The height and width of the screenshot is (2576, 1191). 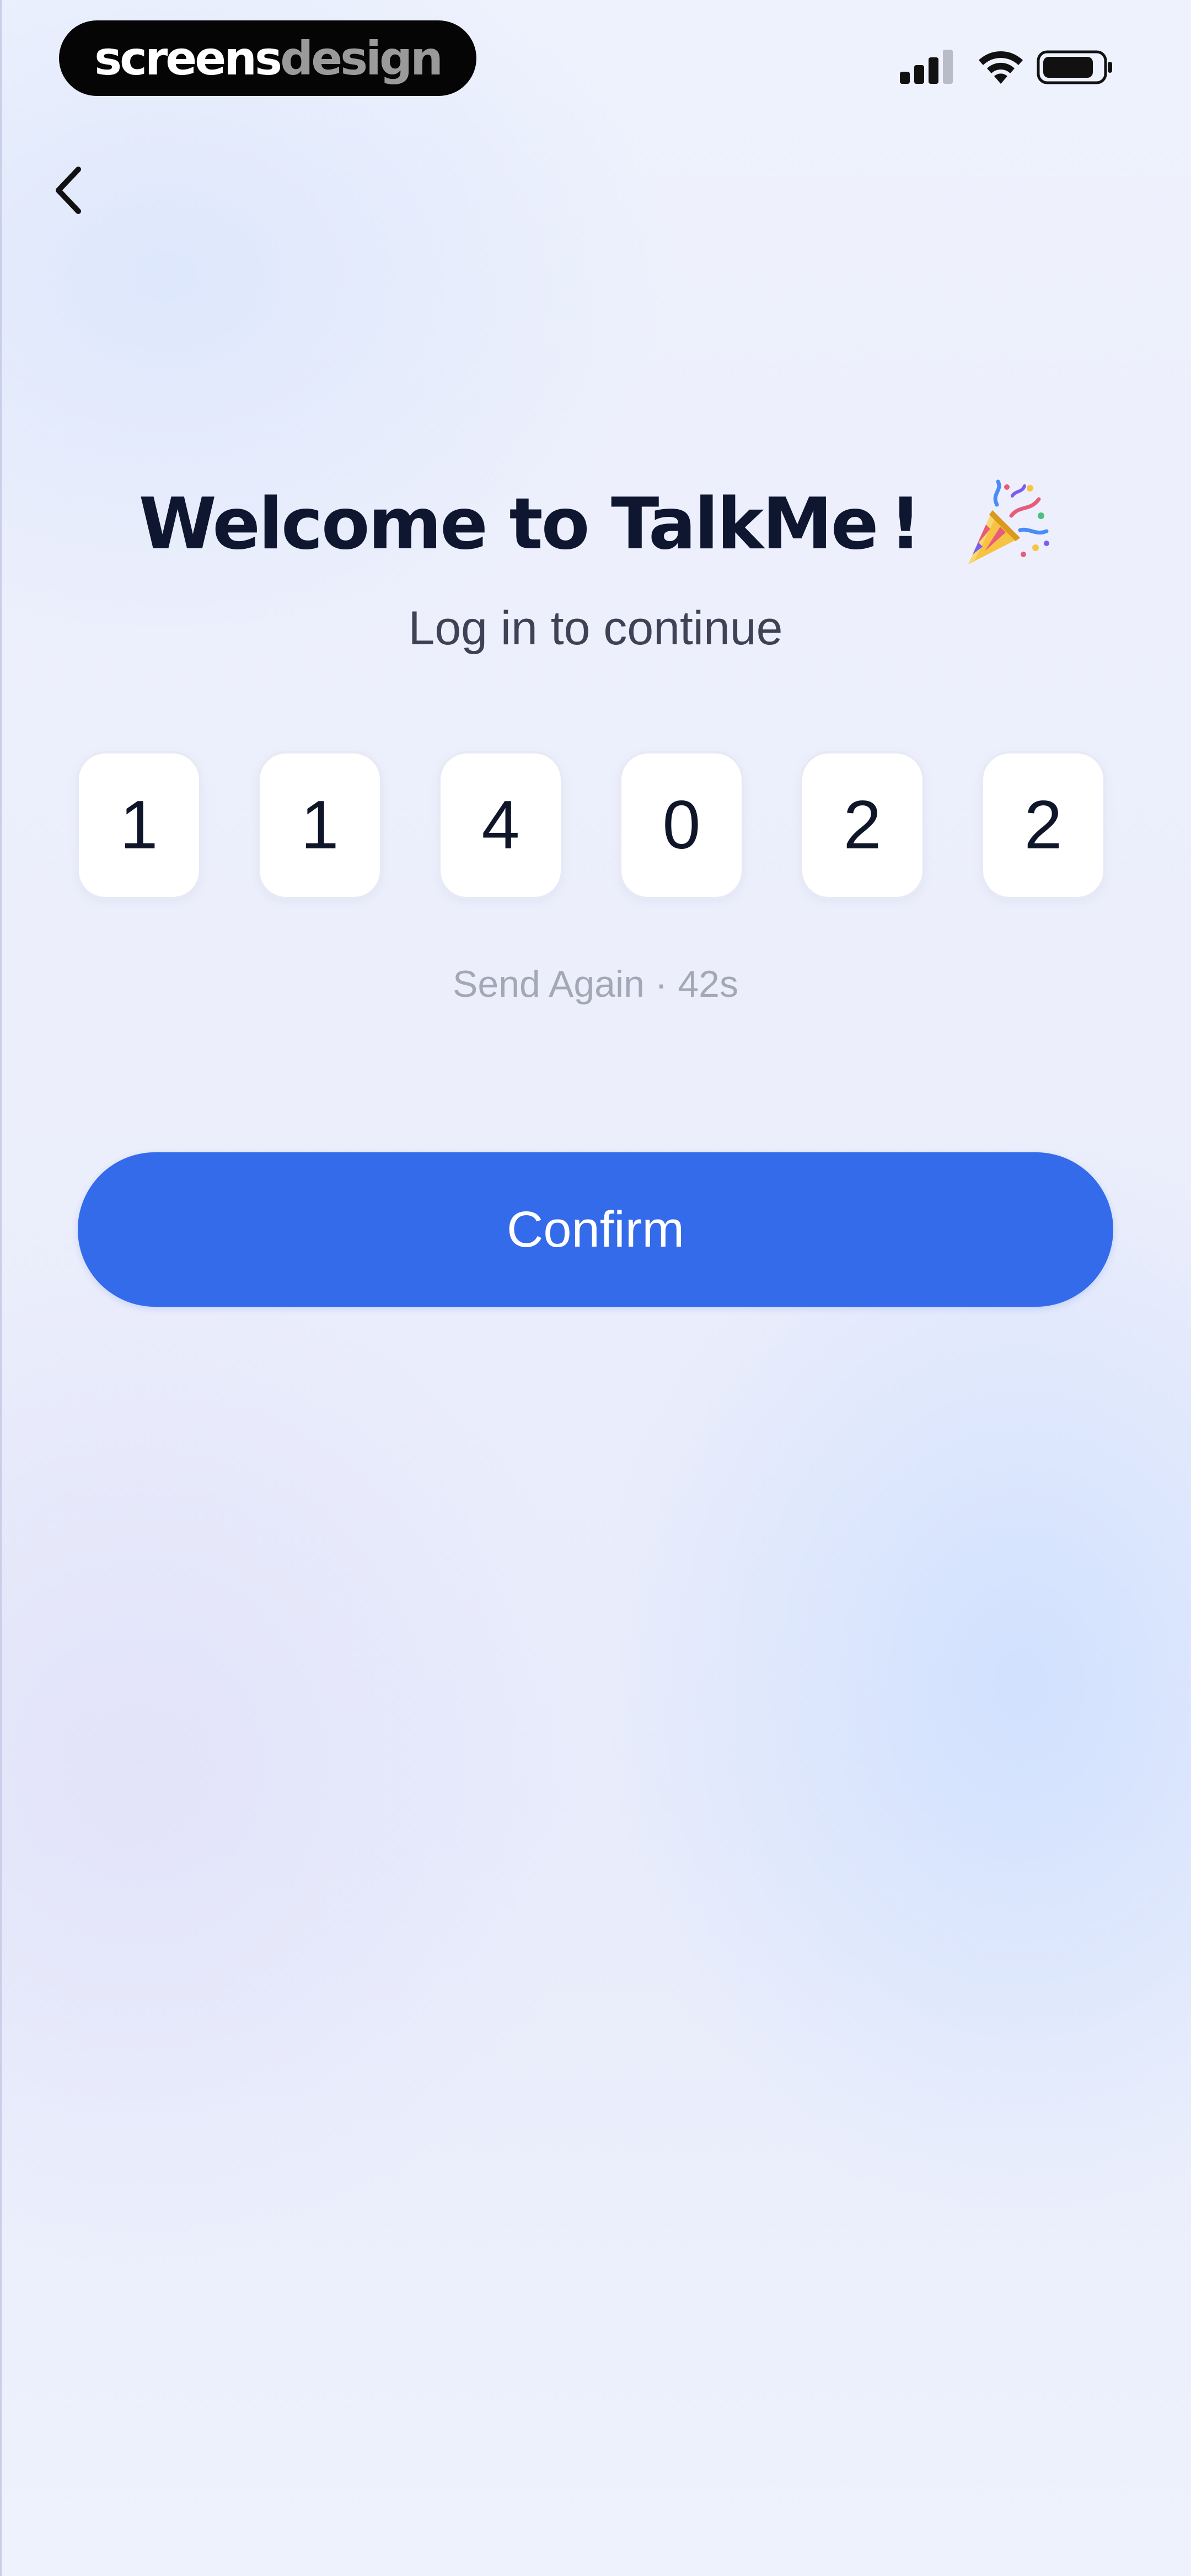 What do you see at coordinates (362, 58) in the screenshot?
I see `watermark-part-2: design` at bounding box center [362, 58].